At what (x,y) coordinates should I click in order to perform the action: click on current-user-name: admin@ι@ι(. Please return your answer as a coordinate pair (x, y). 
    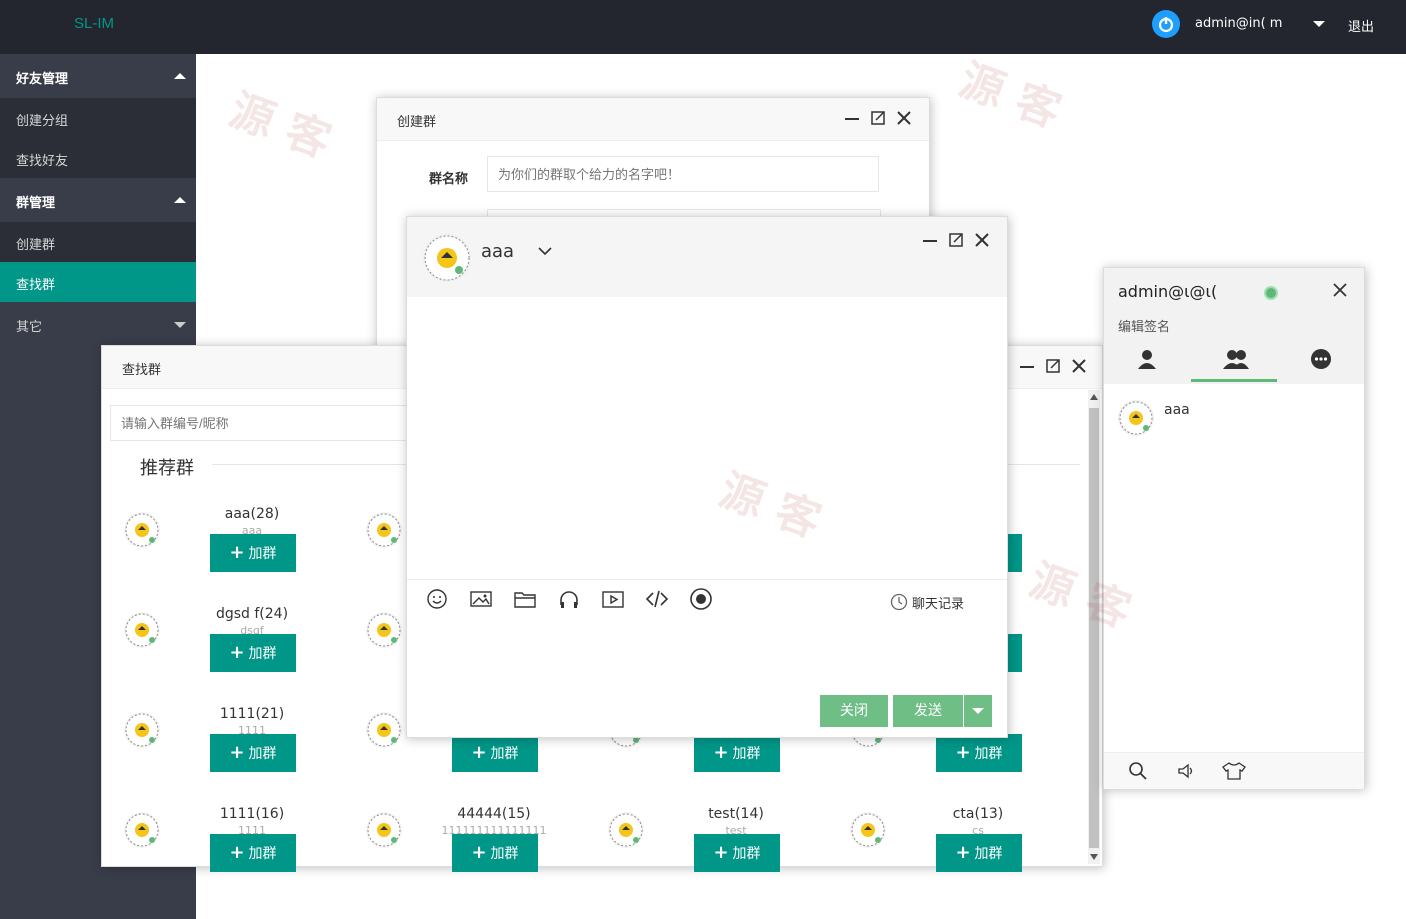
    Looking at the image, I should click on (1168, 291).